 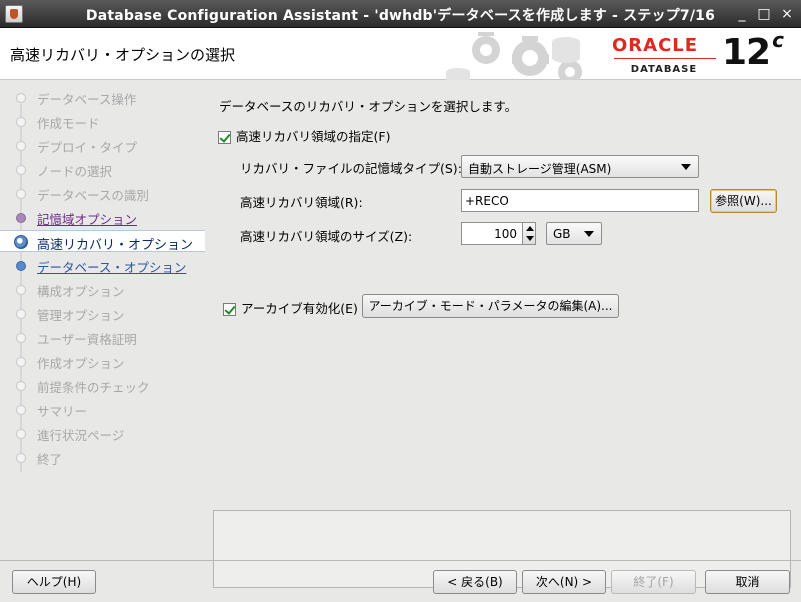 What do you see at coordinates (81, 315) in the screenshot?
I see `step-label: 管理オプション` at bounding box center [81, 315].